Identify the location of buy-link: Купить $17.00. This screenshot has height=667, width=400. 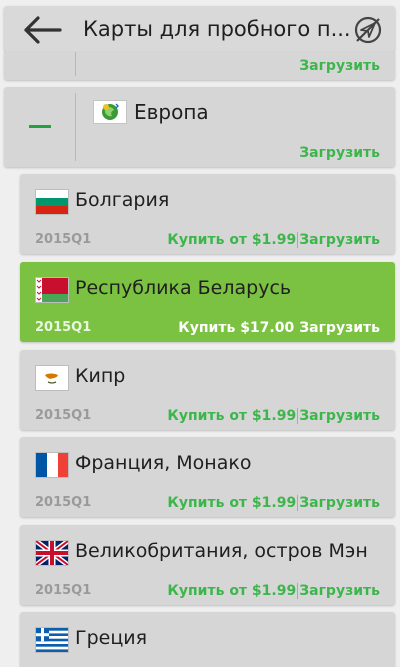
(236, 328).